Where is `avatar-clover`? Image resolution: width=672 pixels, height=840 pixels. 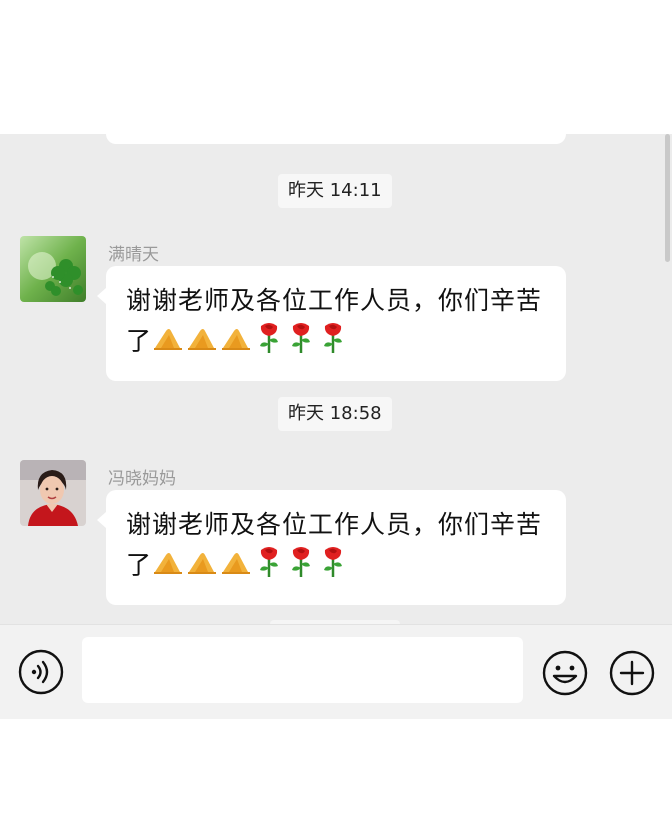
avatar-clover is located at coordinates (53, 269).